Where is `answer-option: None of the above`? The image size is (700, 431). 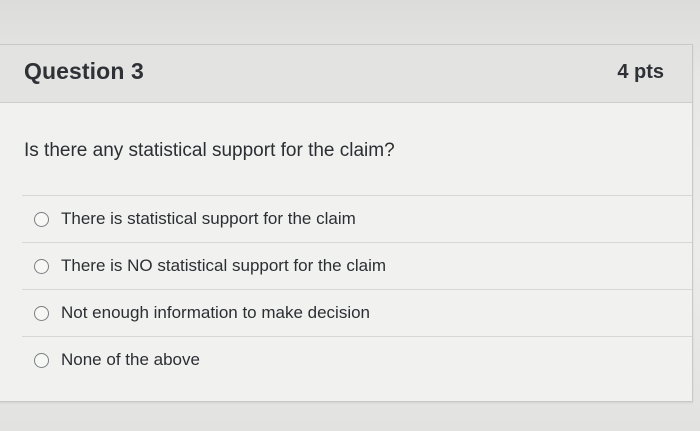
answer-option: None of the above is located at coordinates (357, 359).